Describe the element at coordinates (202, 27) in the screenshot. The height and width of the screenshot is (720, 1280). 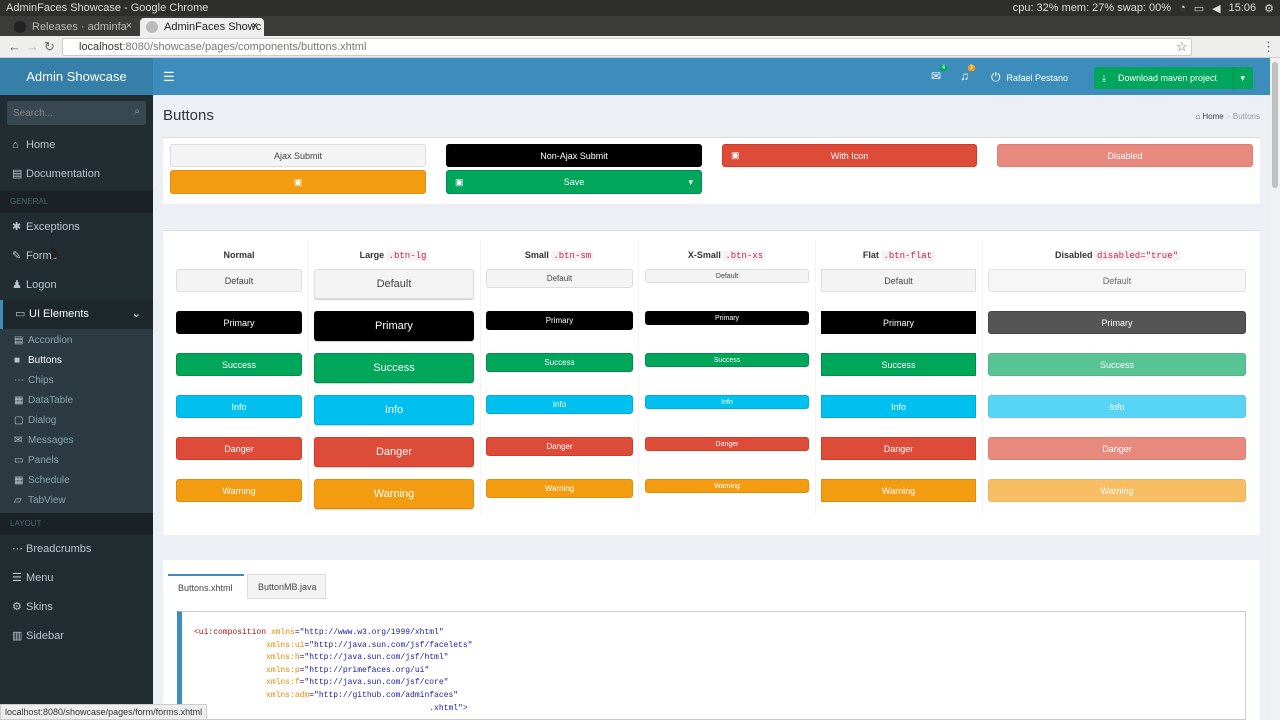
I see `browser-tab-showcase: AdminFaces Showc ×` at that location.